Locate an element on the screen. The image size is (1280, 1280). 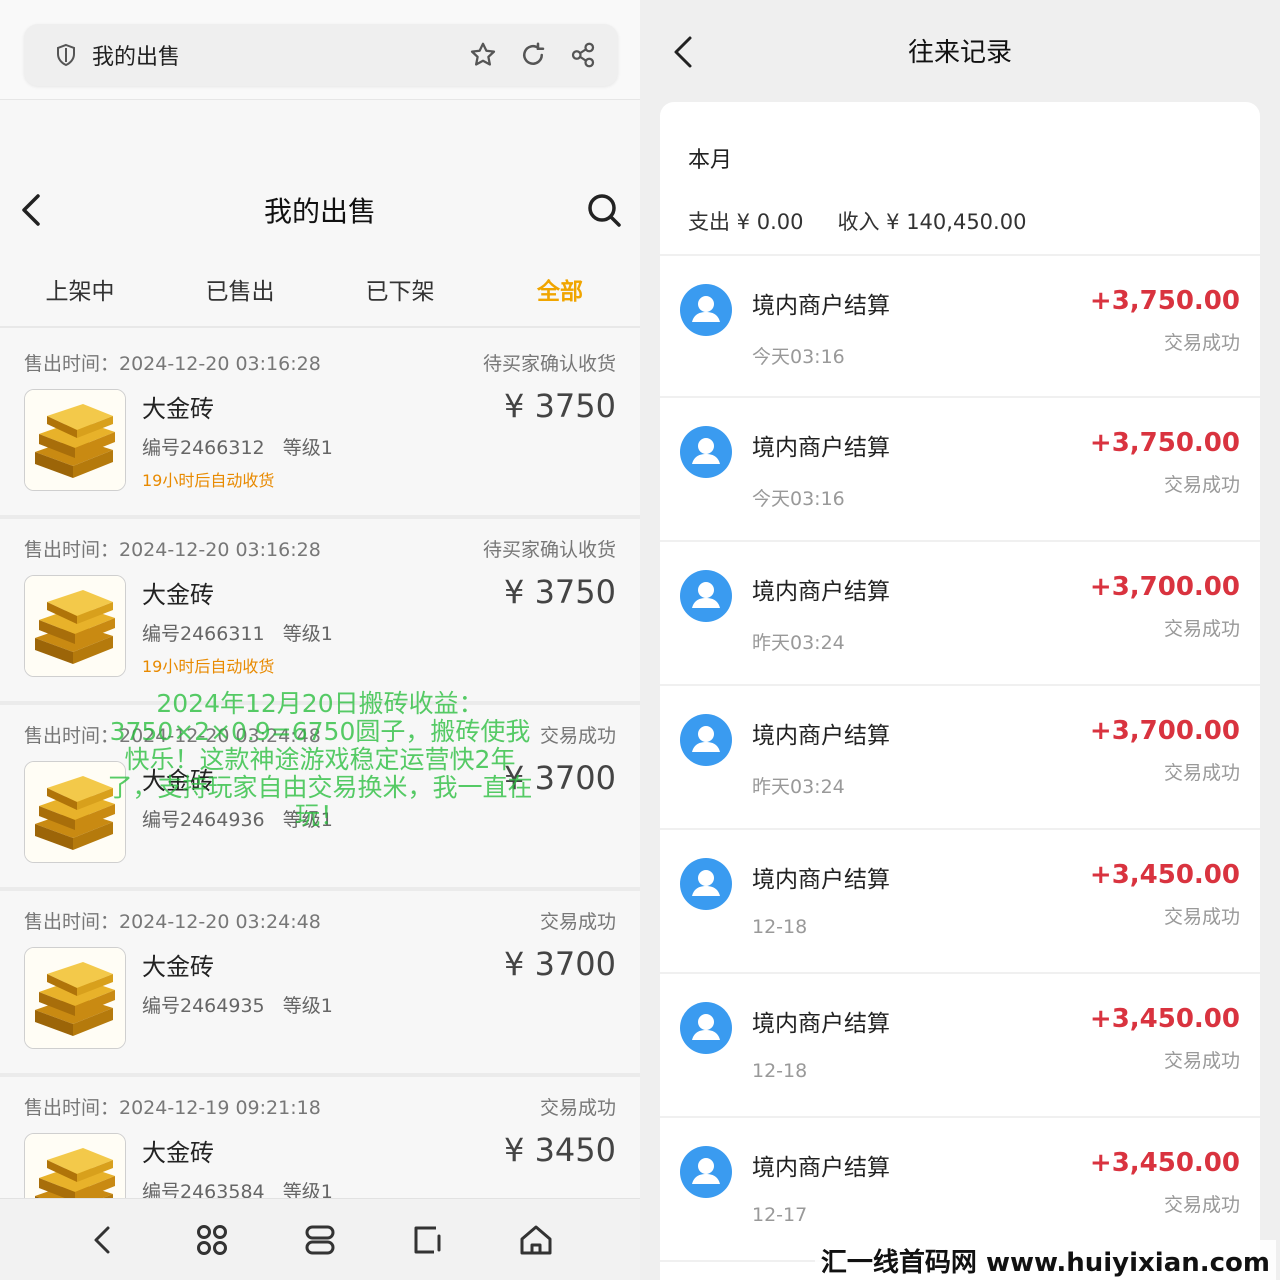
order-meta: 编号2466311 等级1 is located at coordinates (237, 632).